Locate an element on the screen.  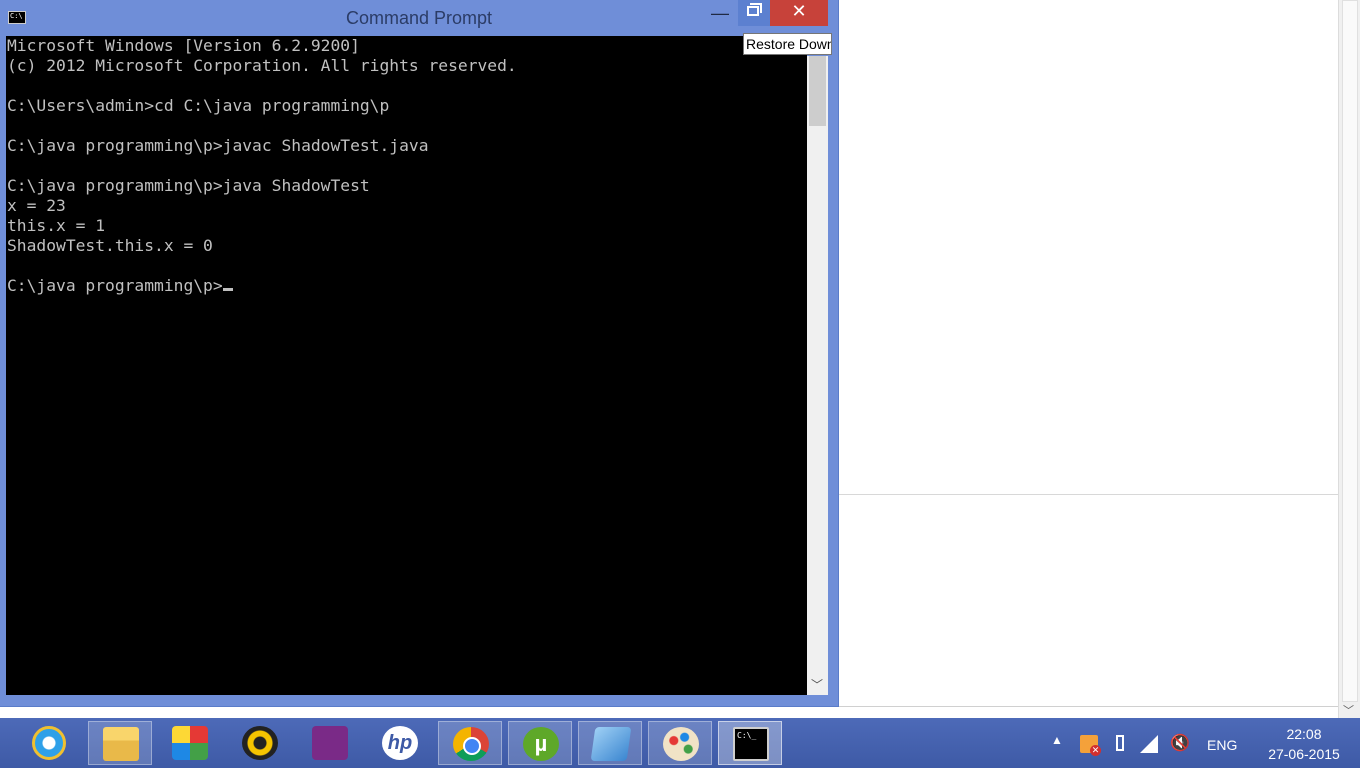
clock-date: 27-06-2015 is located at coordinates (1304, 754).